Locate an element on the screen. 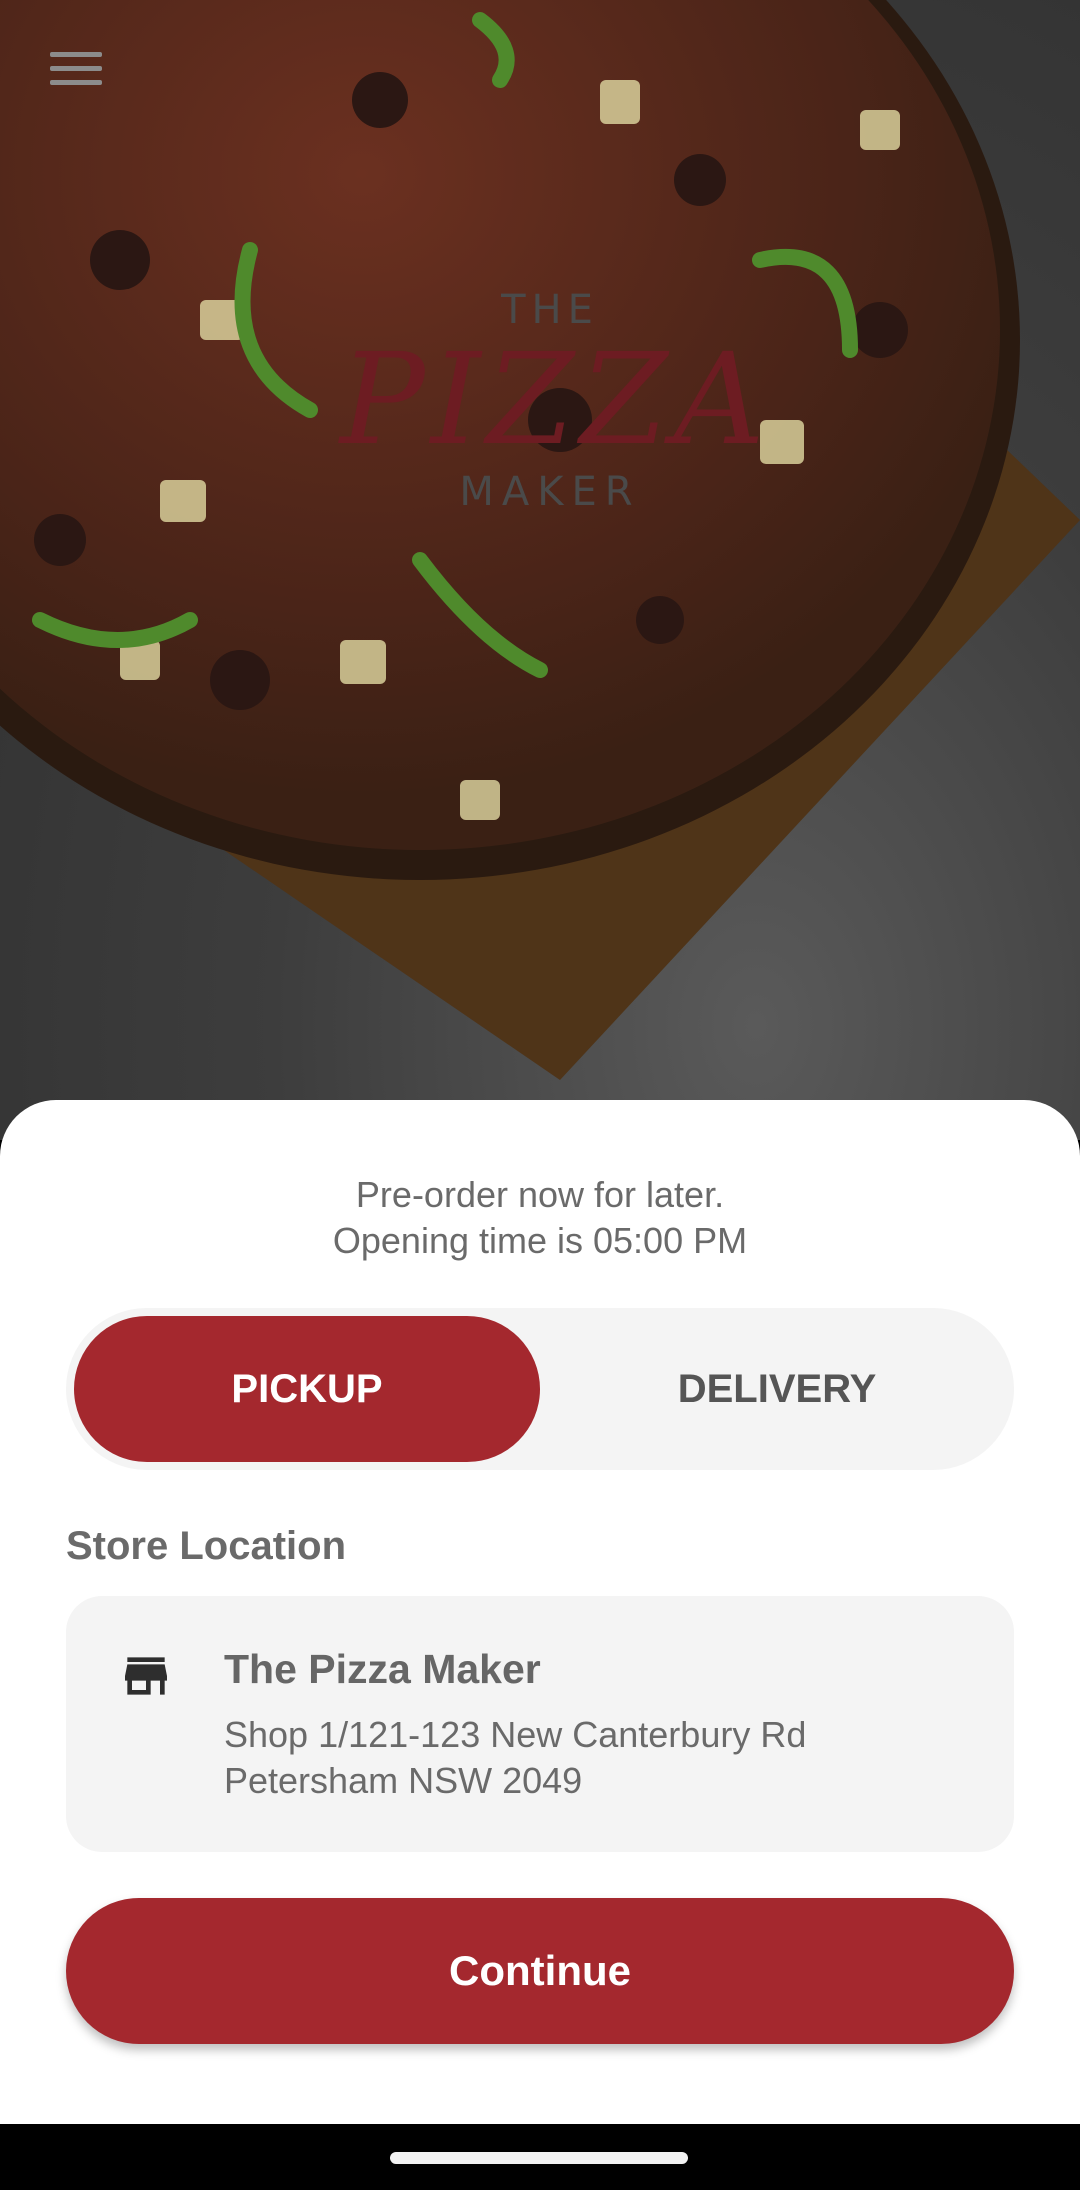 The height and width of the screenshot is (2190, 1080). order-type-toggle: PICKUP DELIVERY is located at coordinates (540, 1389).